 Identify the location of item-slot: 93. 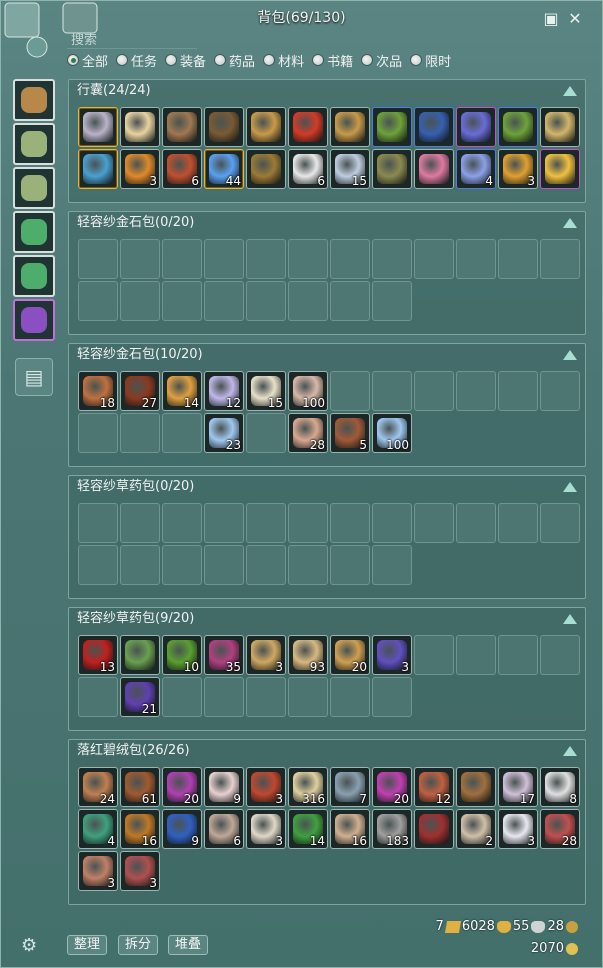
(308, 655).